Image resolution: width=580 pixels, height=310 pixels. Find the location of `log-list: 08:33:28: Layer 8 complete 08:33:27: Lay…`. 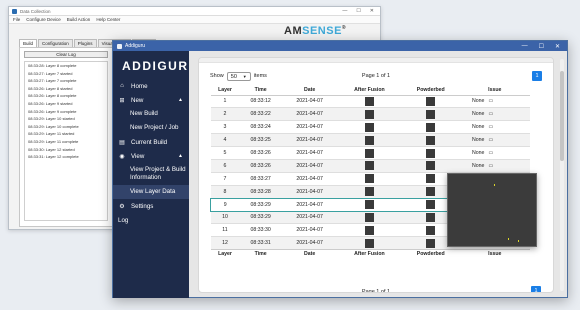

log-list: 08:33:28: Layer 8 complete 08:33:27: Lay… is located at coordinates (66, 141).